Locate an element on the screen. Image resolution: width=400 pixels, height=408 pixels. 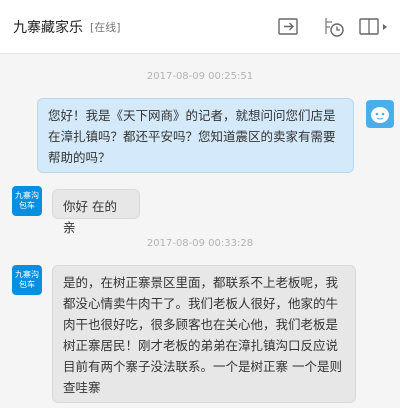
avatar is located at coordinates (380, 114).